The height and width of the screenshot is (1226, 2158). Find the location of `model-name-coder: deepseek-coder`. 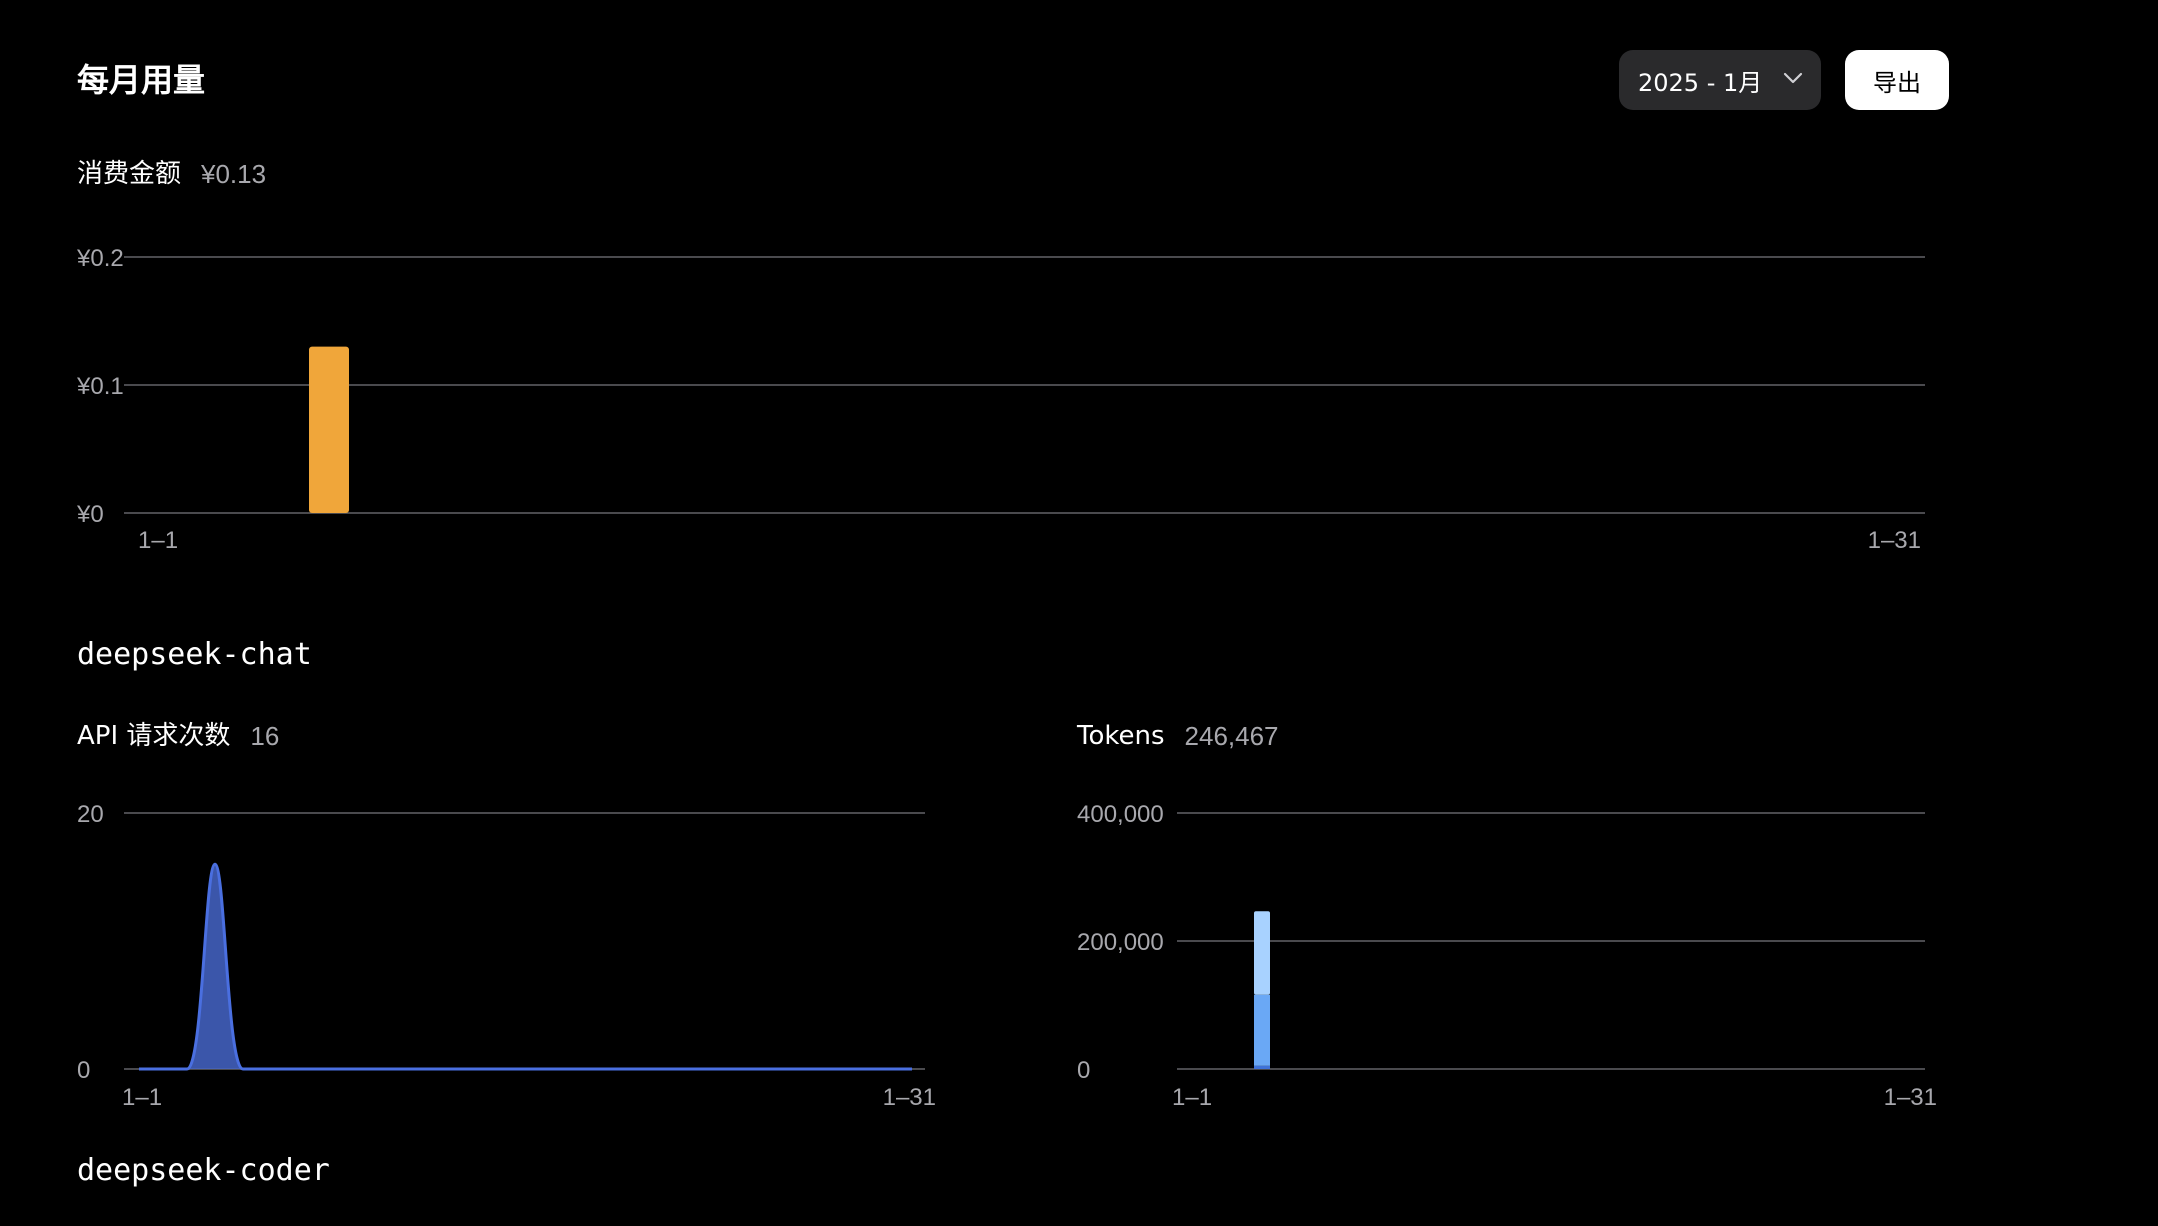

model-name-coder: deepseek-coder is located at coordinates (203, 1170).